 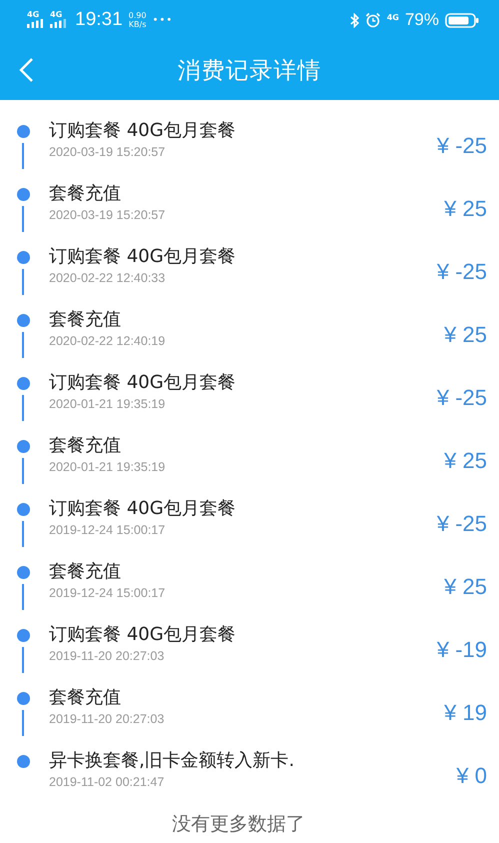 What do you see at coordinates (392, 17) in the screenshot?
I see `data-label: 4G` at bounding box center [392, 17].